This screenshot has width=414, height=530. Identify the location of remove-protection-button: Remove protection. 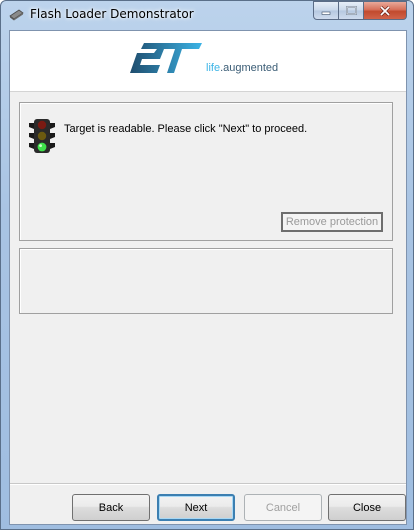
(332, 222).